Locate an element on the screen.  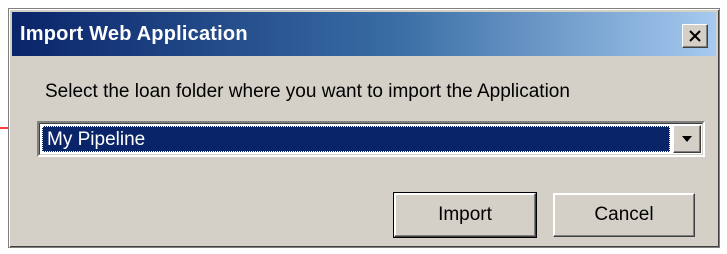
loan-folder-select-field: My Pipeline is located at coordinates (371, 139).